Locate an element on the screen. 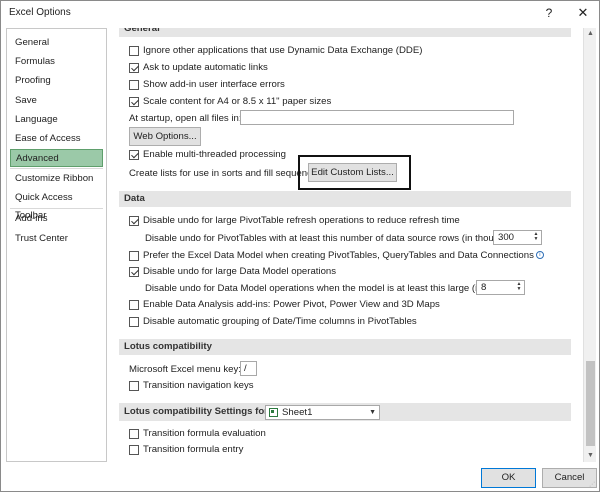  startup-folder-input is located at coordinates (377, 117).